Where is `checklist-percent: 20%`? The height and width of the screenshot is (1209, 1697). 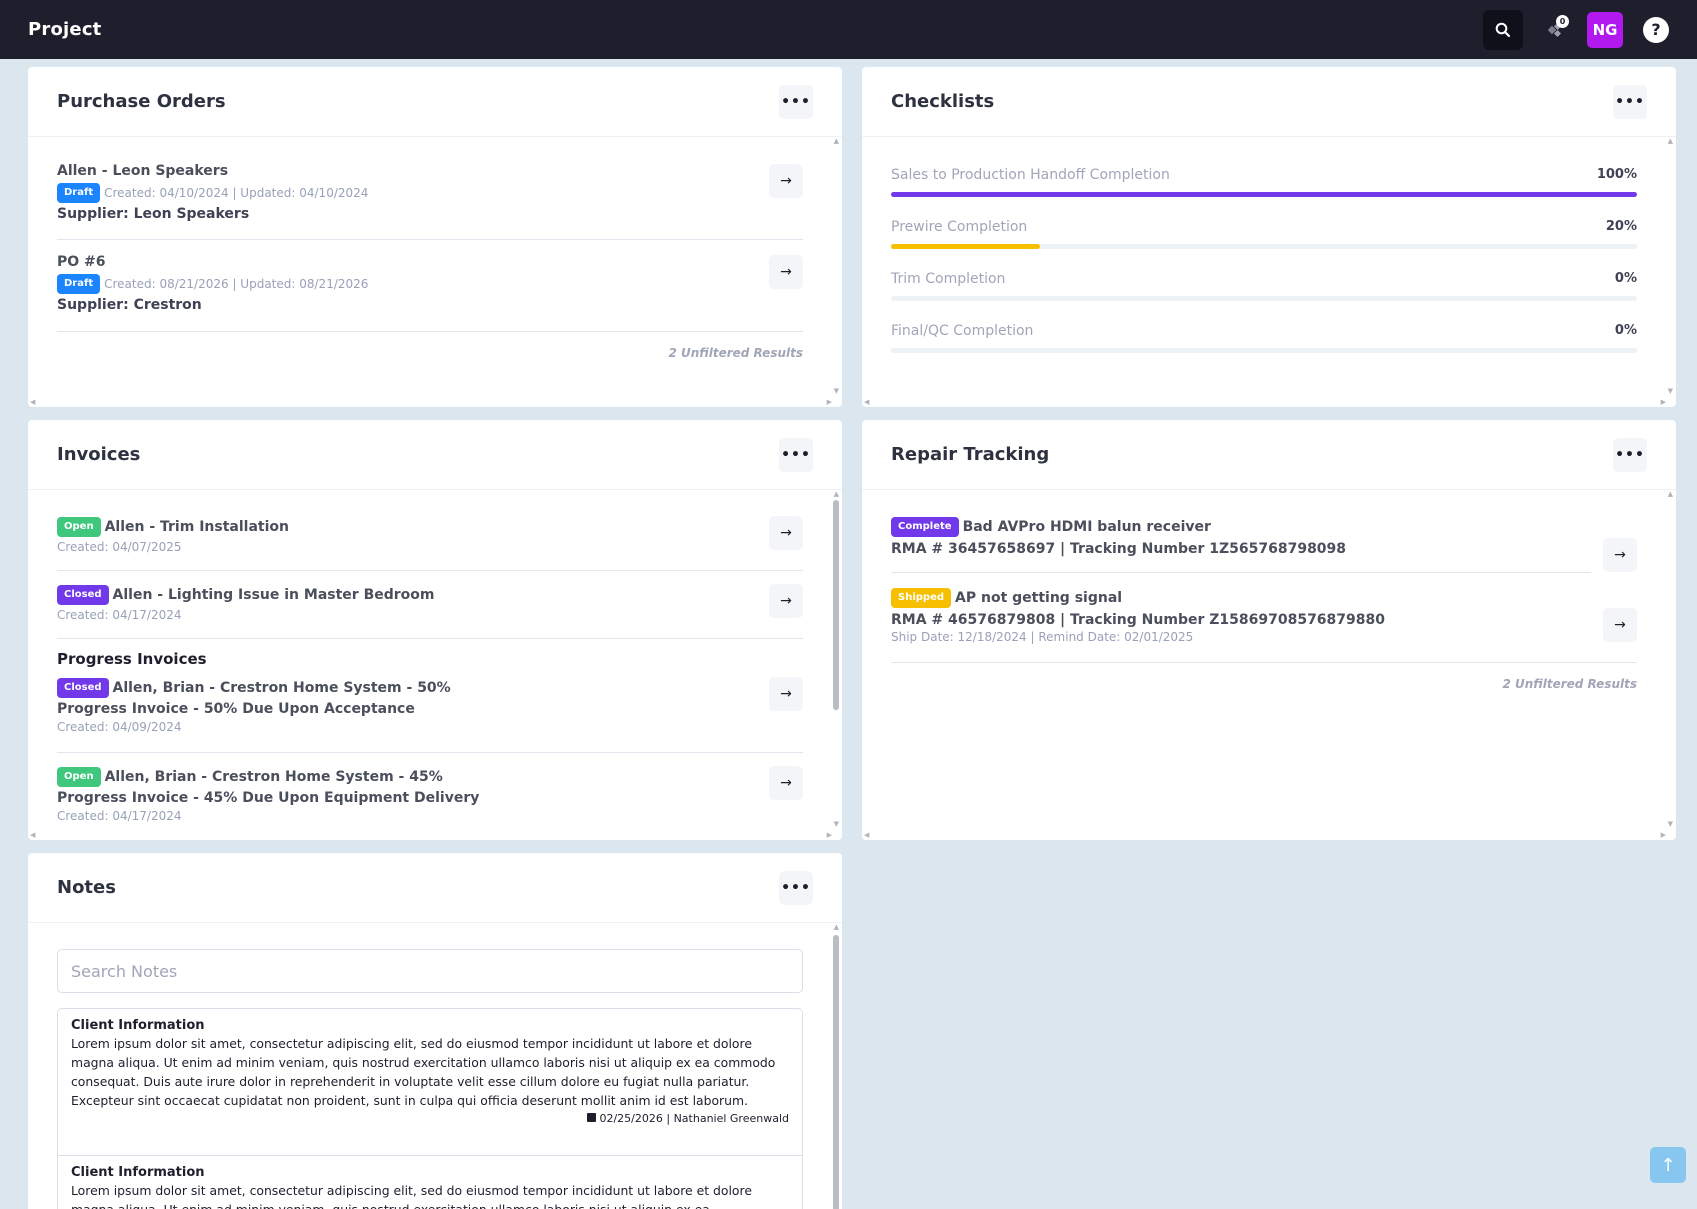 checklist-percent: 20% is located at coordinates (1621, 226).